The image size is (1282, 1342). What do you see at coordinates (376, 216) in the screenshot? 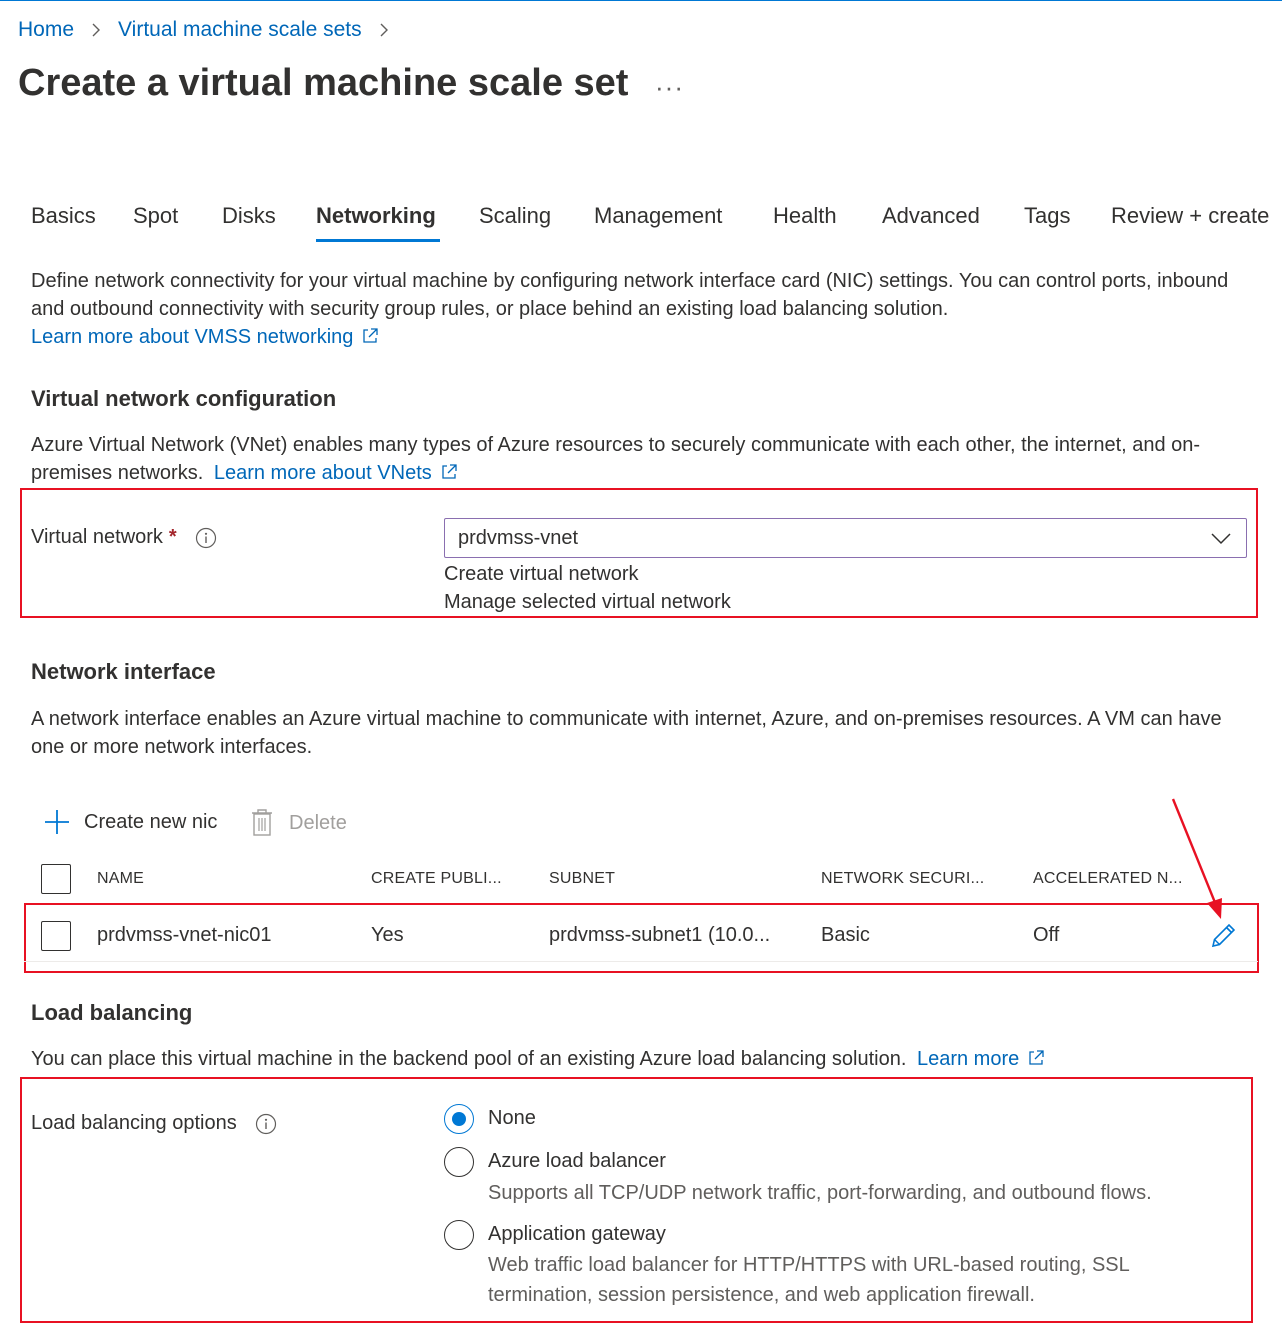
I see `tab-networking: Networking` at bounding box center [376, 216].